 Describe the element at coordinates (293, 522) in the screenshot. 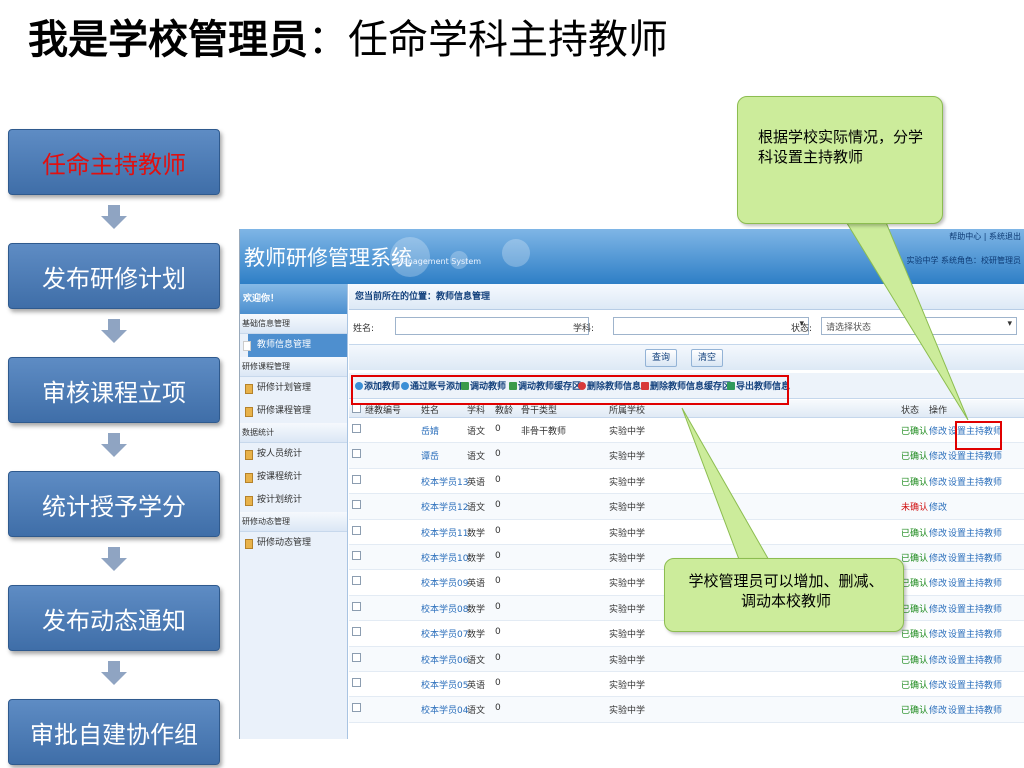

I see `sidebar-group-news: 研修动态管理` at that location.